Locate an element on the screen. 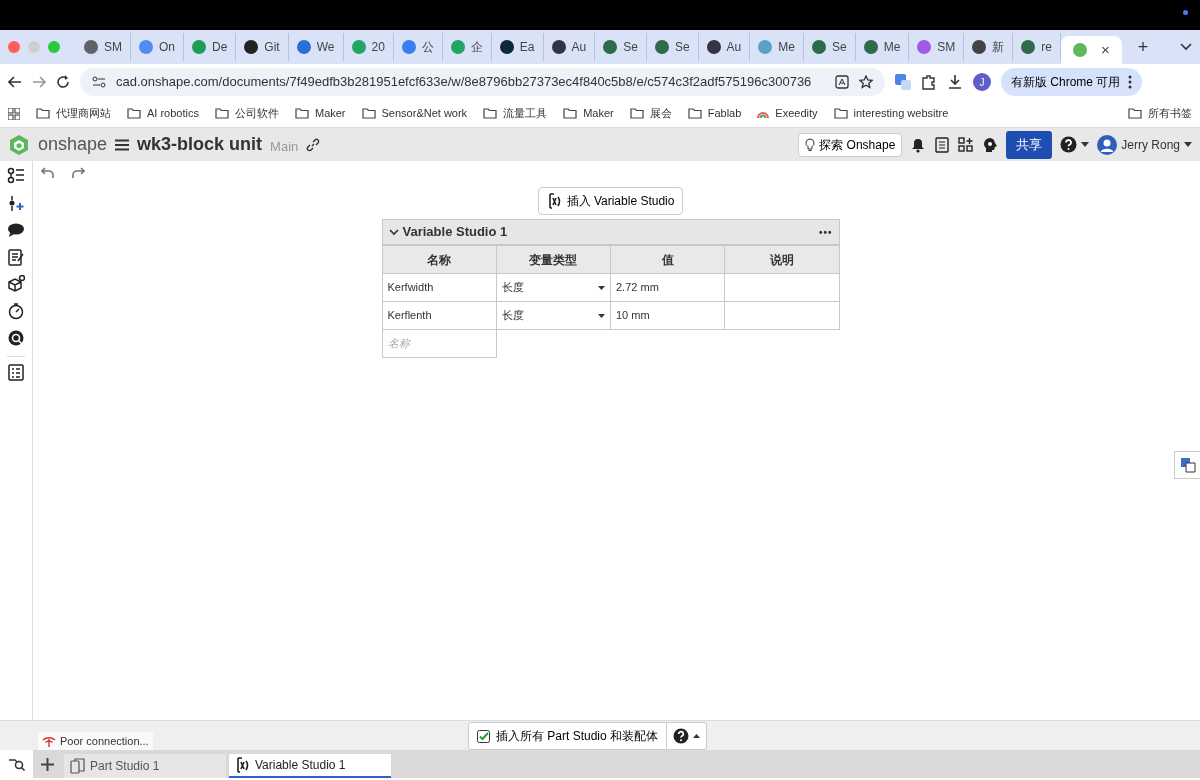 The image size is (1200, 780). user-menu-button: Jerry Rong is located at coordinates (1144, 144).